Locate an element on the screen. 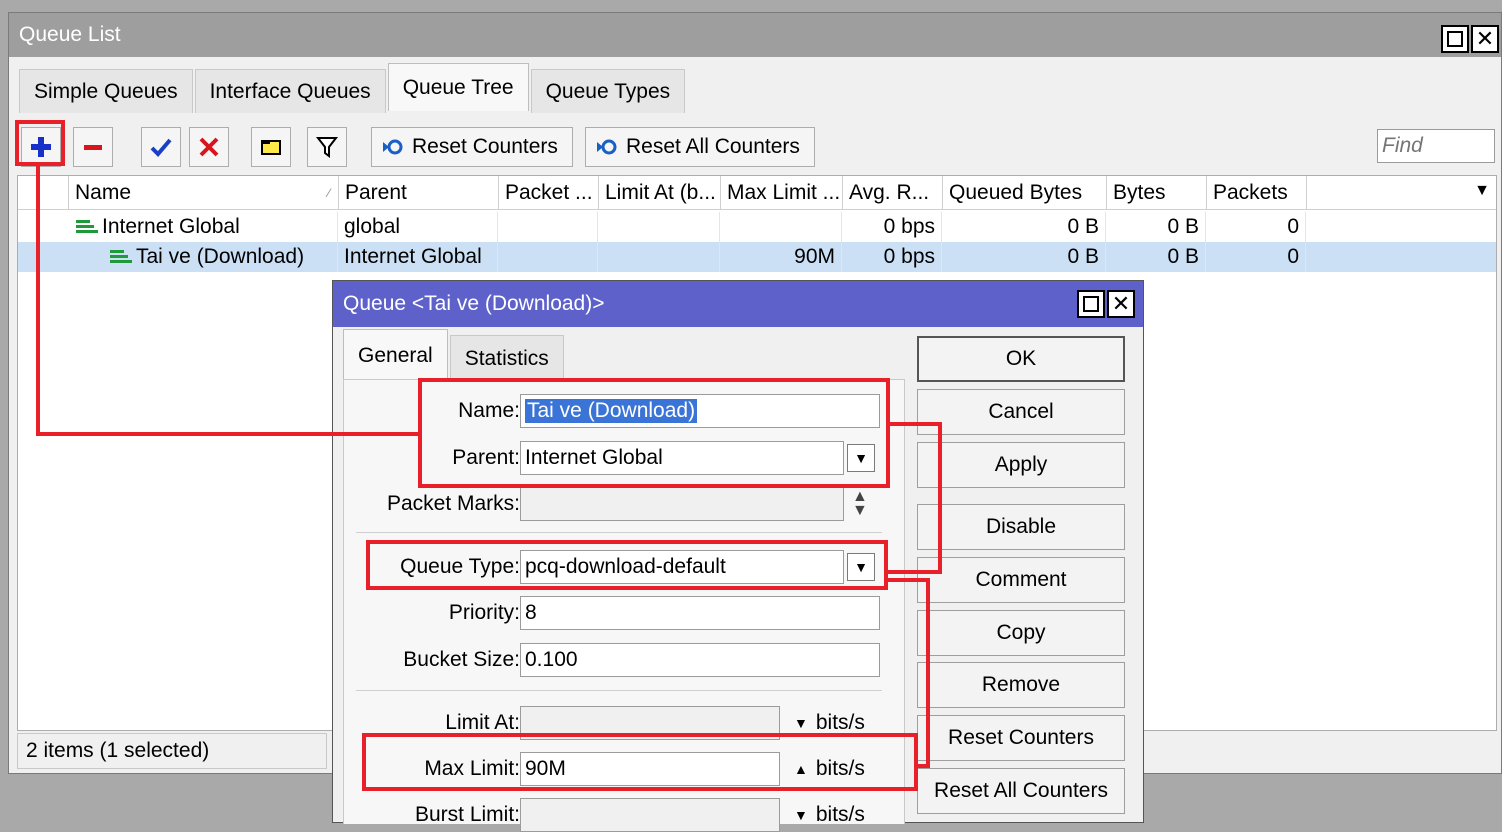 The image size is (1502, 832). remove-button is located at coordinates (93, 147).